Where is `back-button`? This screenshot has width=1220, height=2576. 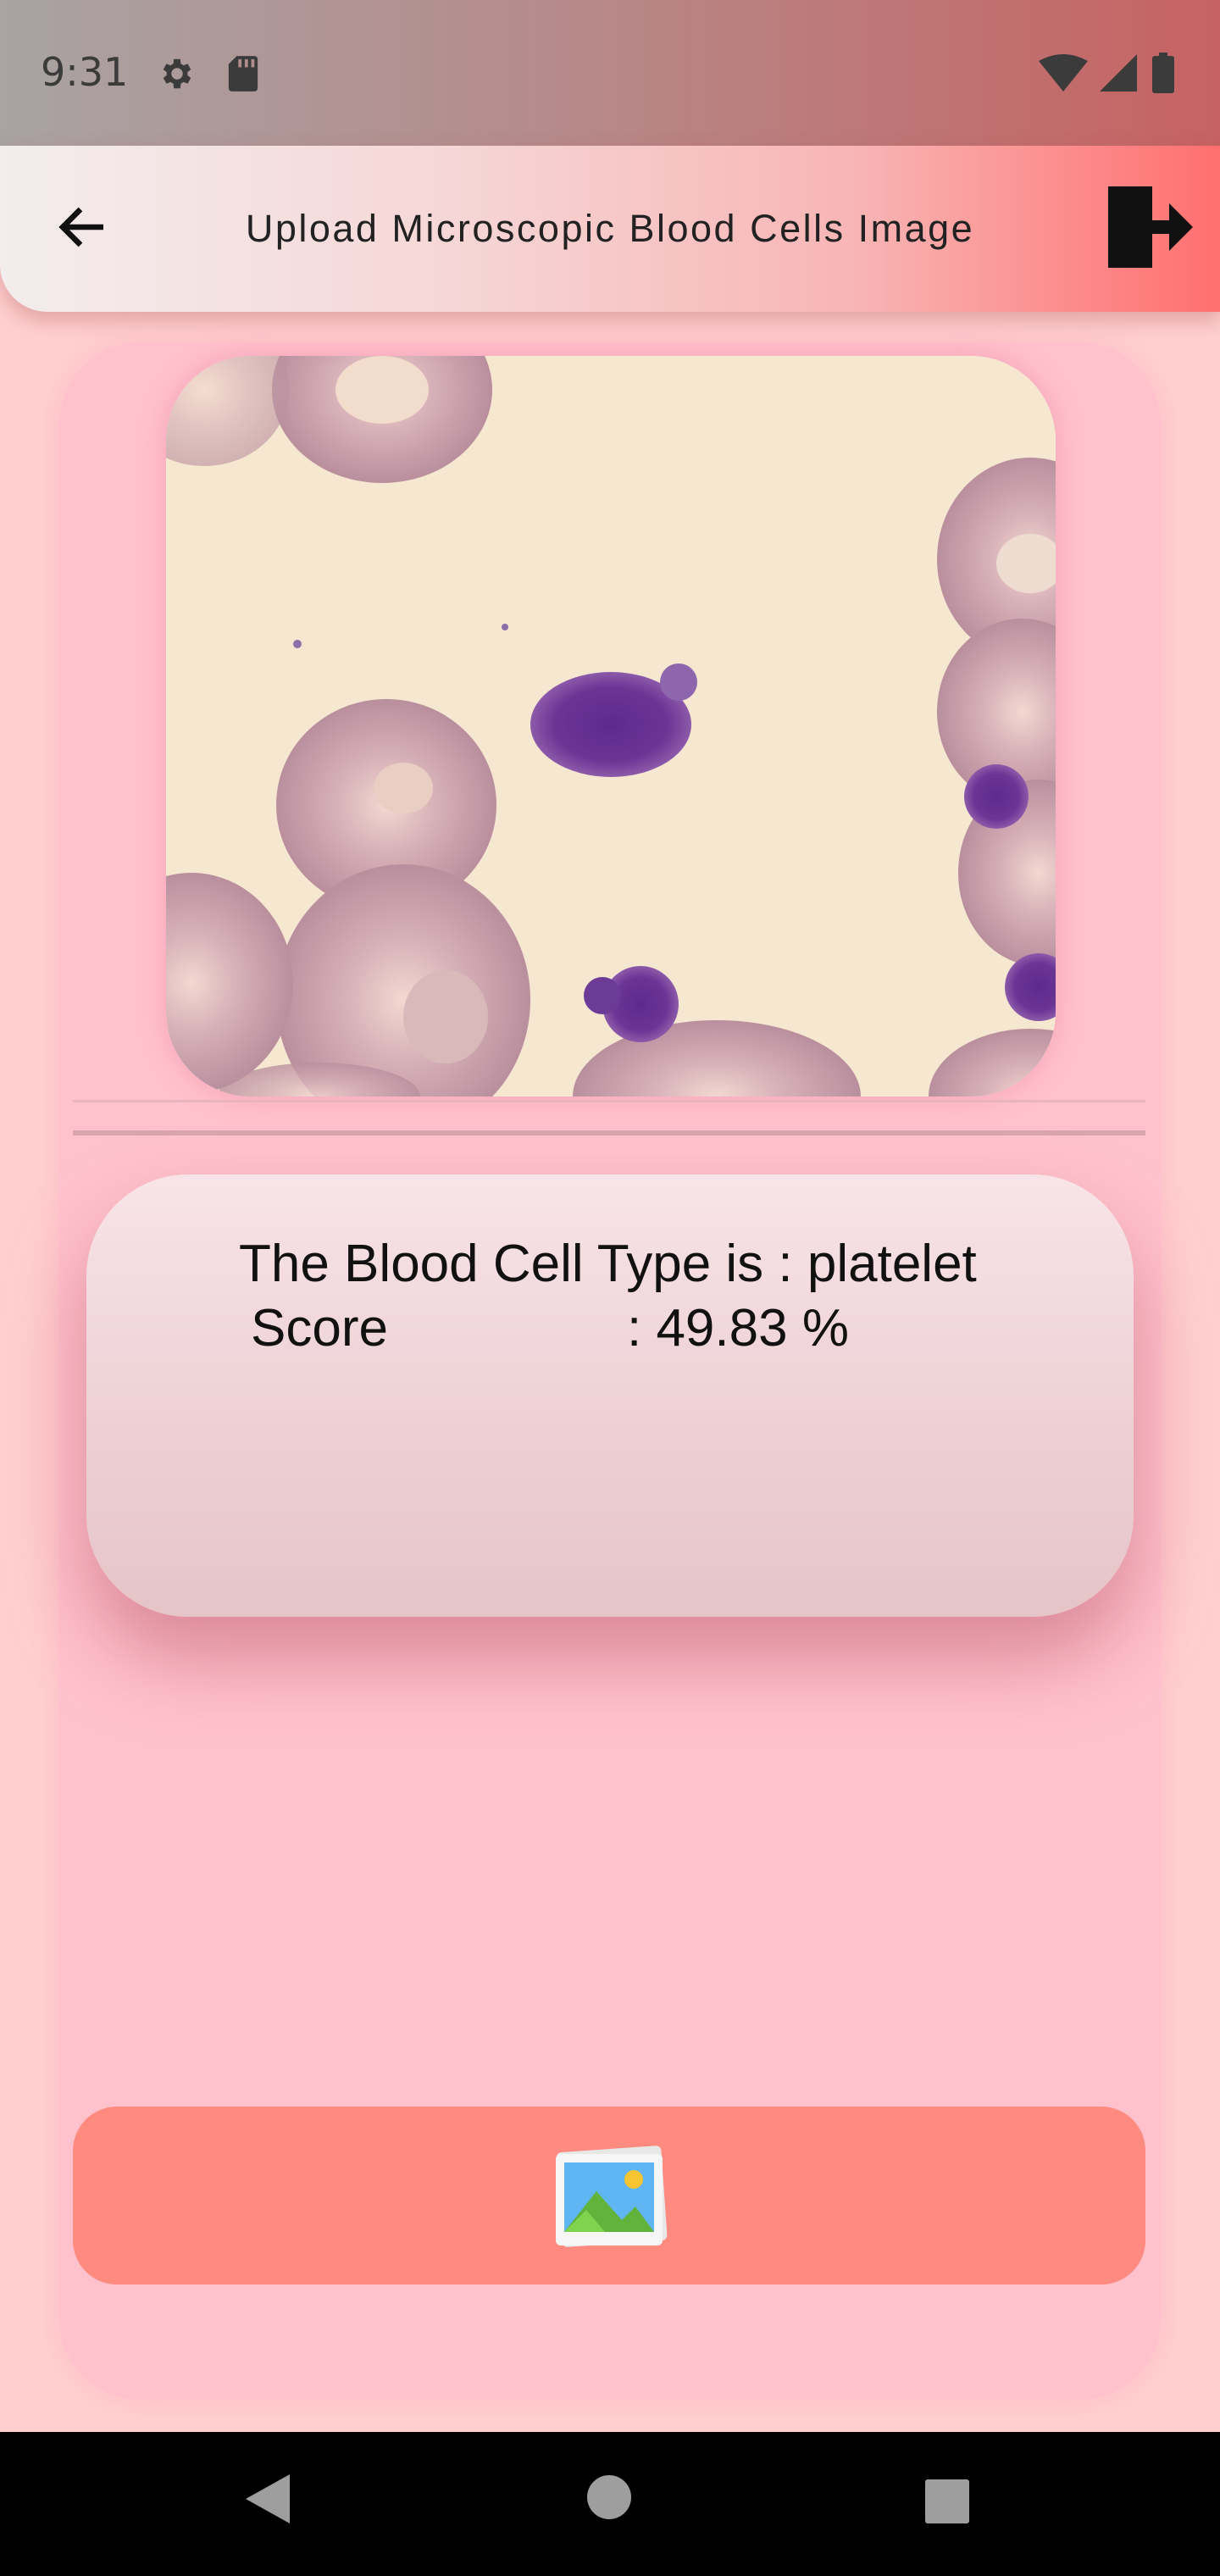
back-button is located at coordinates (83, 228).